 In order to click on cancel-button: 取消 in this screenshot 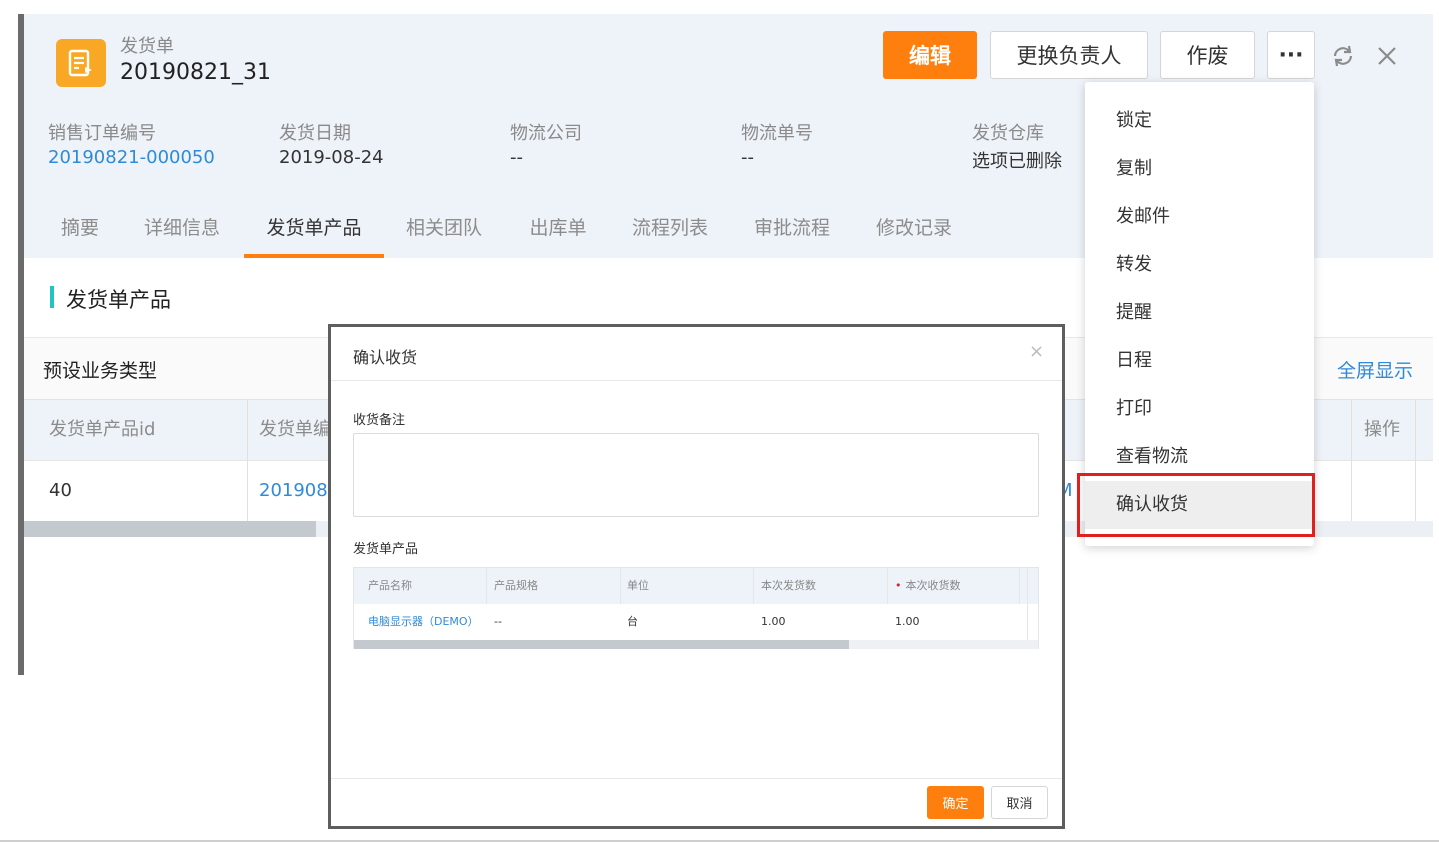, I will do `click(1019, 802)`.